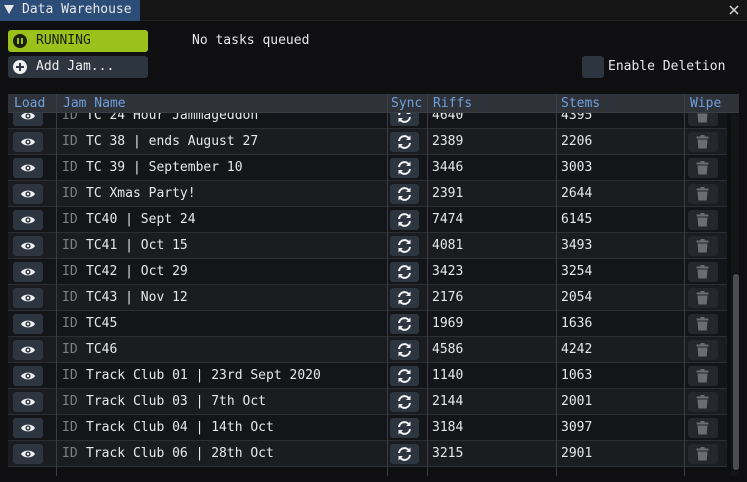  Describe the element at coordinates (63, 40) in the screenshot. I see `running-label: RUNNING` at that location.